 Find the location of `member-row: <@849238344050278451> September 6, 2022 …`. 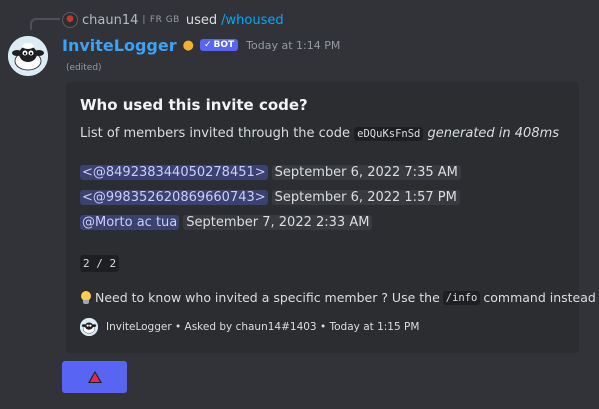

member-row: <@849238344050278451> September 6, 2022 … is located at coordinates (270, 172).